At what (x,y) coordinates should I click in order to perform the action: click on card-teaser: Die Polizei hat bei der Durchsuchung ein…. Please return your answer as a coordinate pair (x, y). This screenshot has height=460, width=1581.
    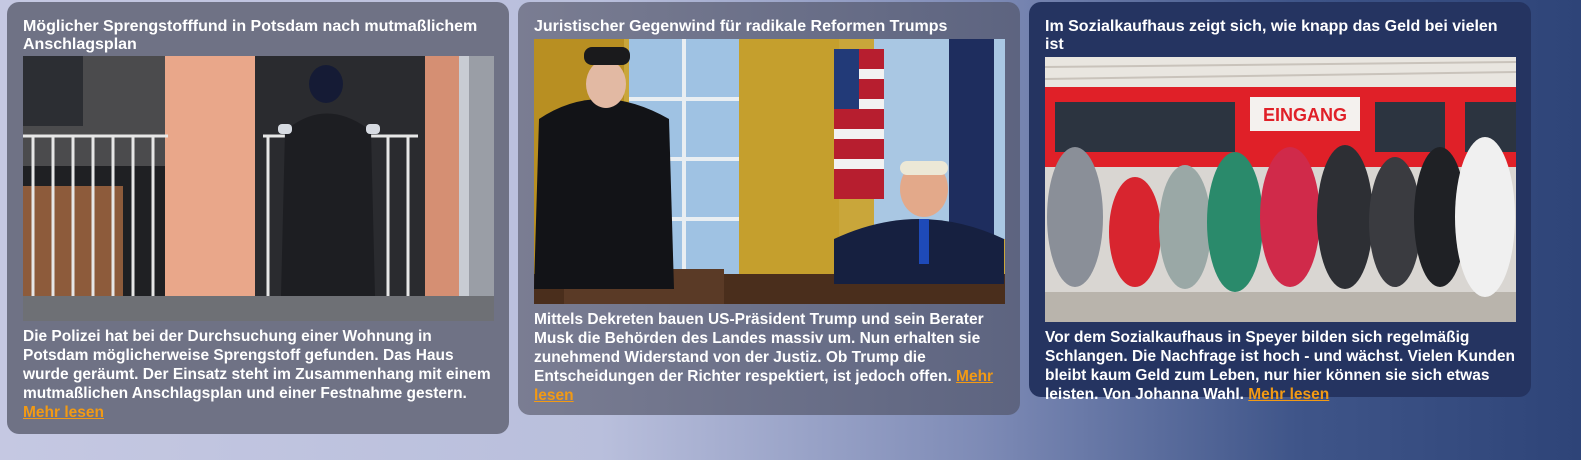
    Looking at the image, I should click on (258, 374).